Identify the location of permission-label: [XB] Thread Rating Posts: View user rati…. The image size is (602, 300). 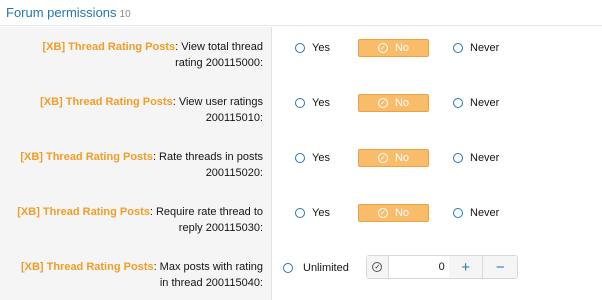
(132, 110).